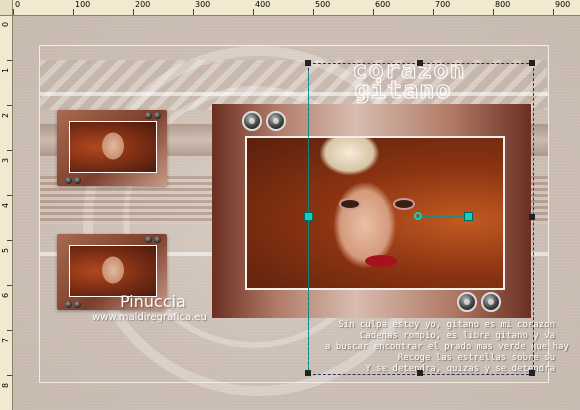 Image resolution: width=580 pixels, height=410 pixels. What do you see at coordinates (308, 63) in the screenshot?
I see `selection-handle-top-left` at bounding box center [308, 63].